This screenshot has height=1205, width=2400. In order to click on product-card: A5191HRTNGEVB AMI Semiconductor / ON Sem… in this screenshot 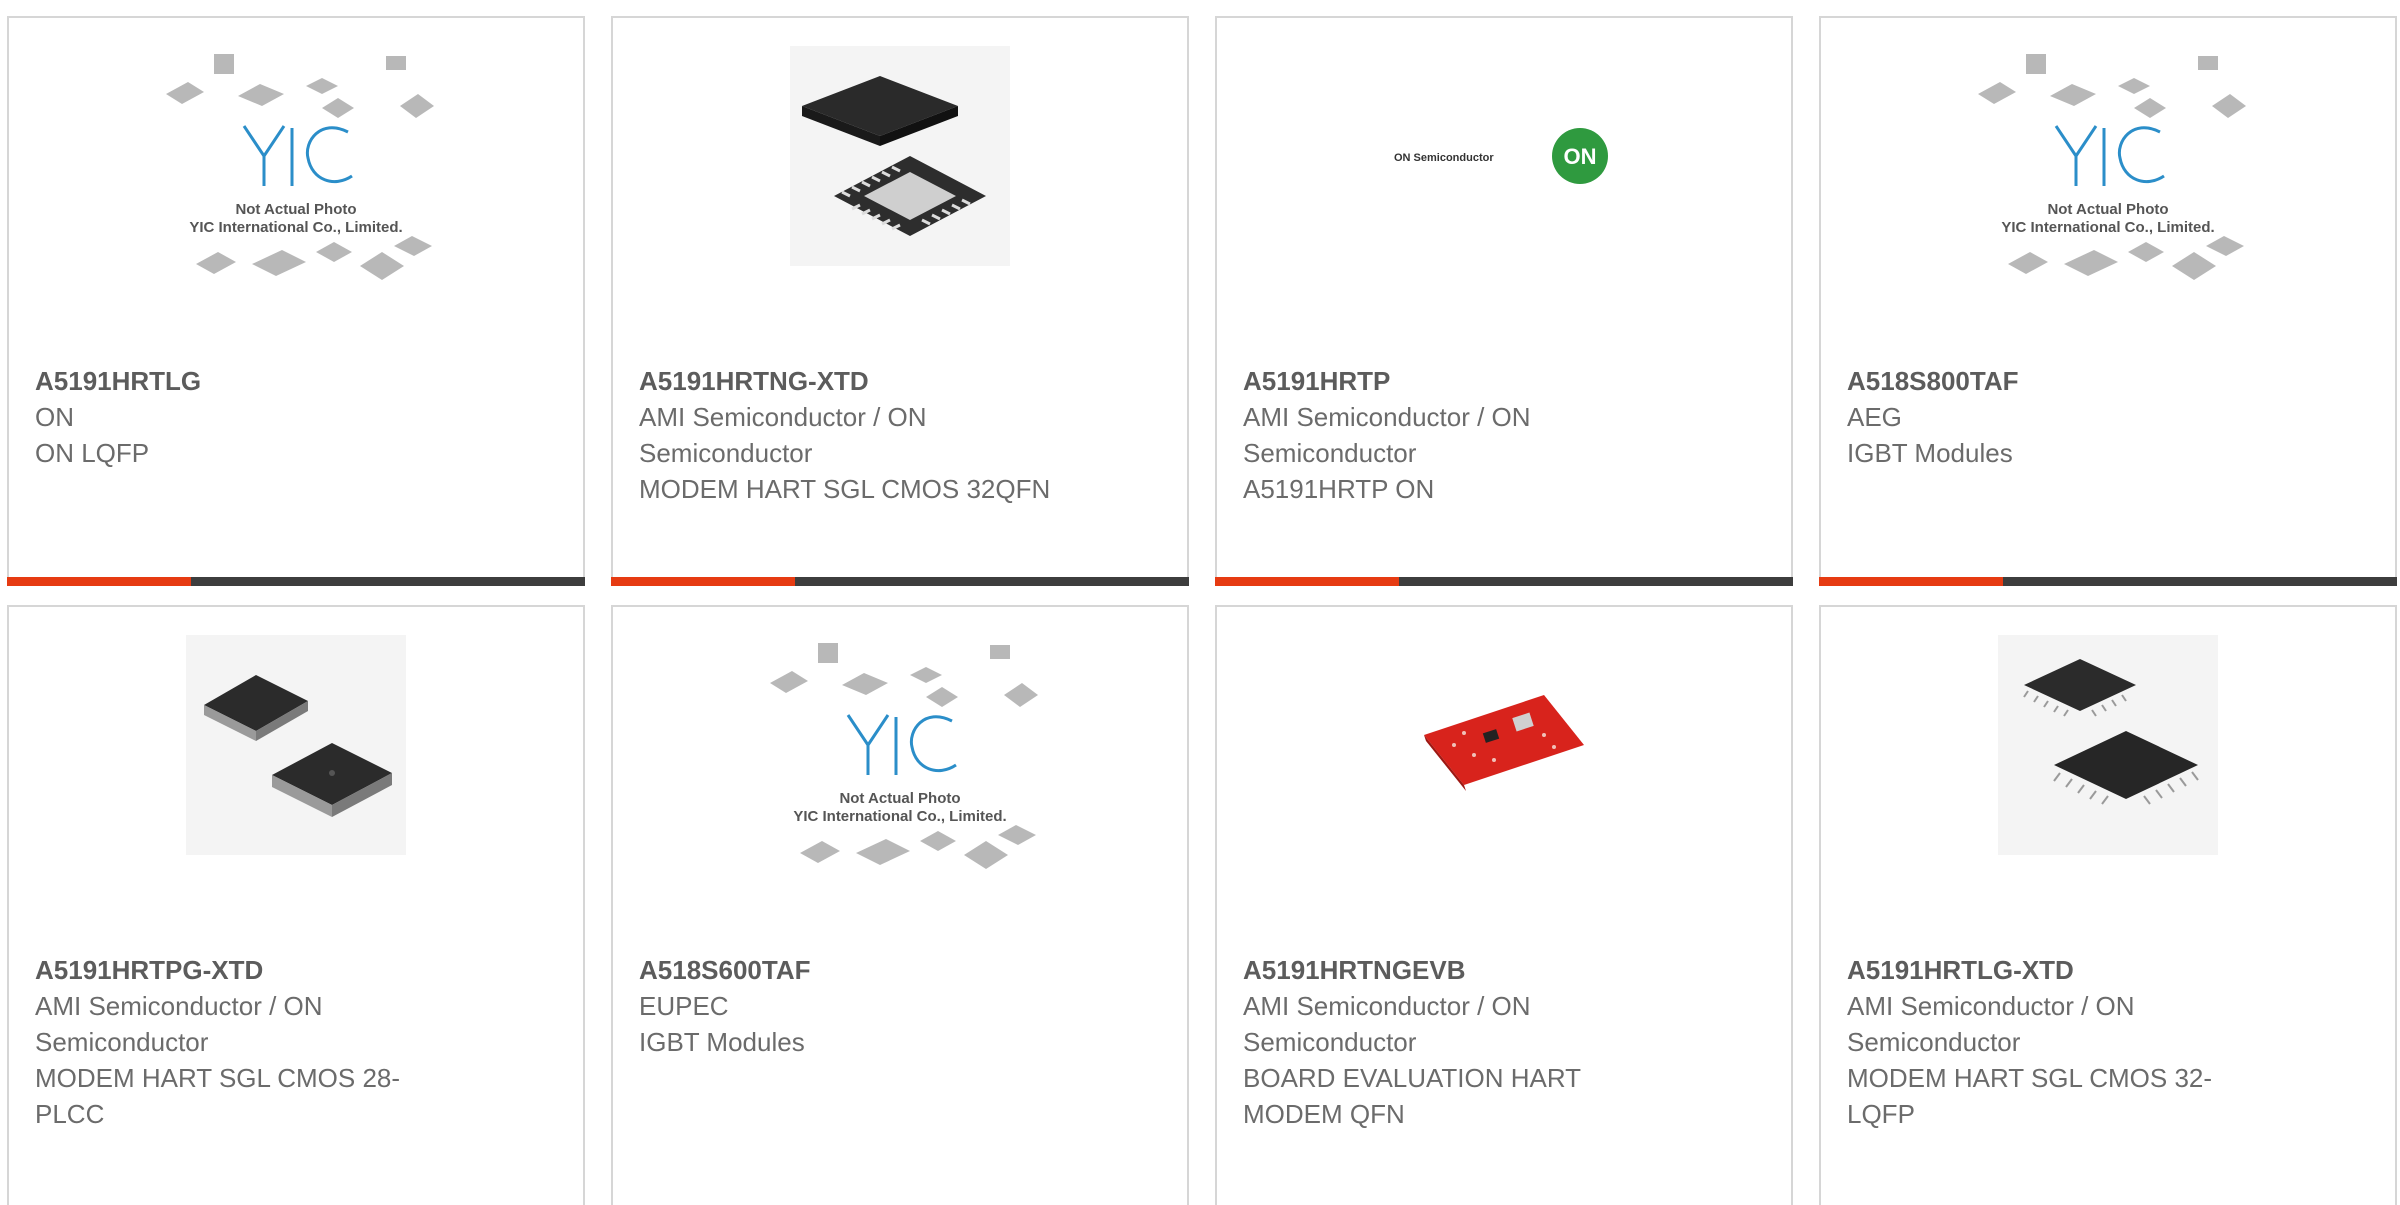, I will do `click(1504, 905)`.